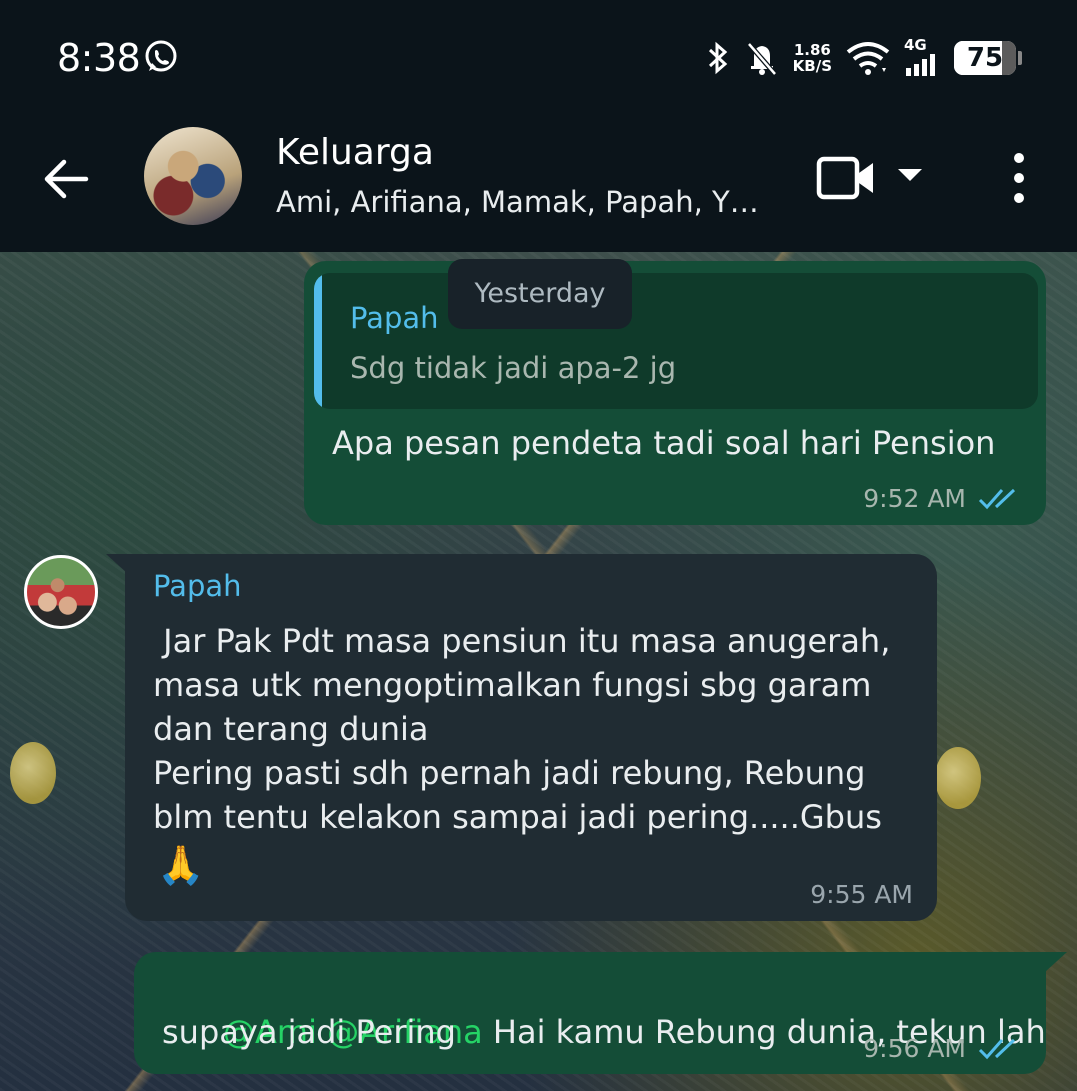  What do you see at coordinates (193, 176) in the screenshot?
I see `group-avatar` at bounding box center [193, 176].